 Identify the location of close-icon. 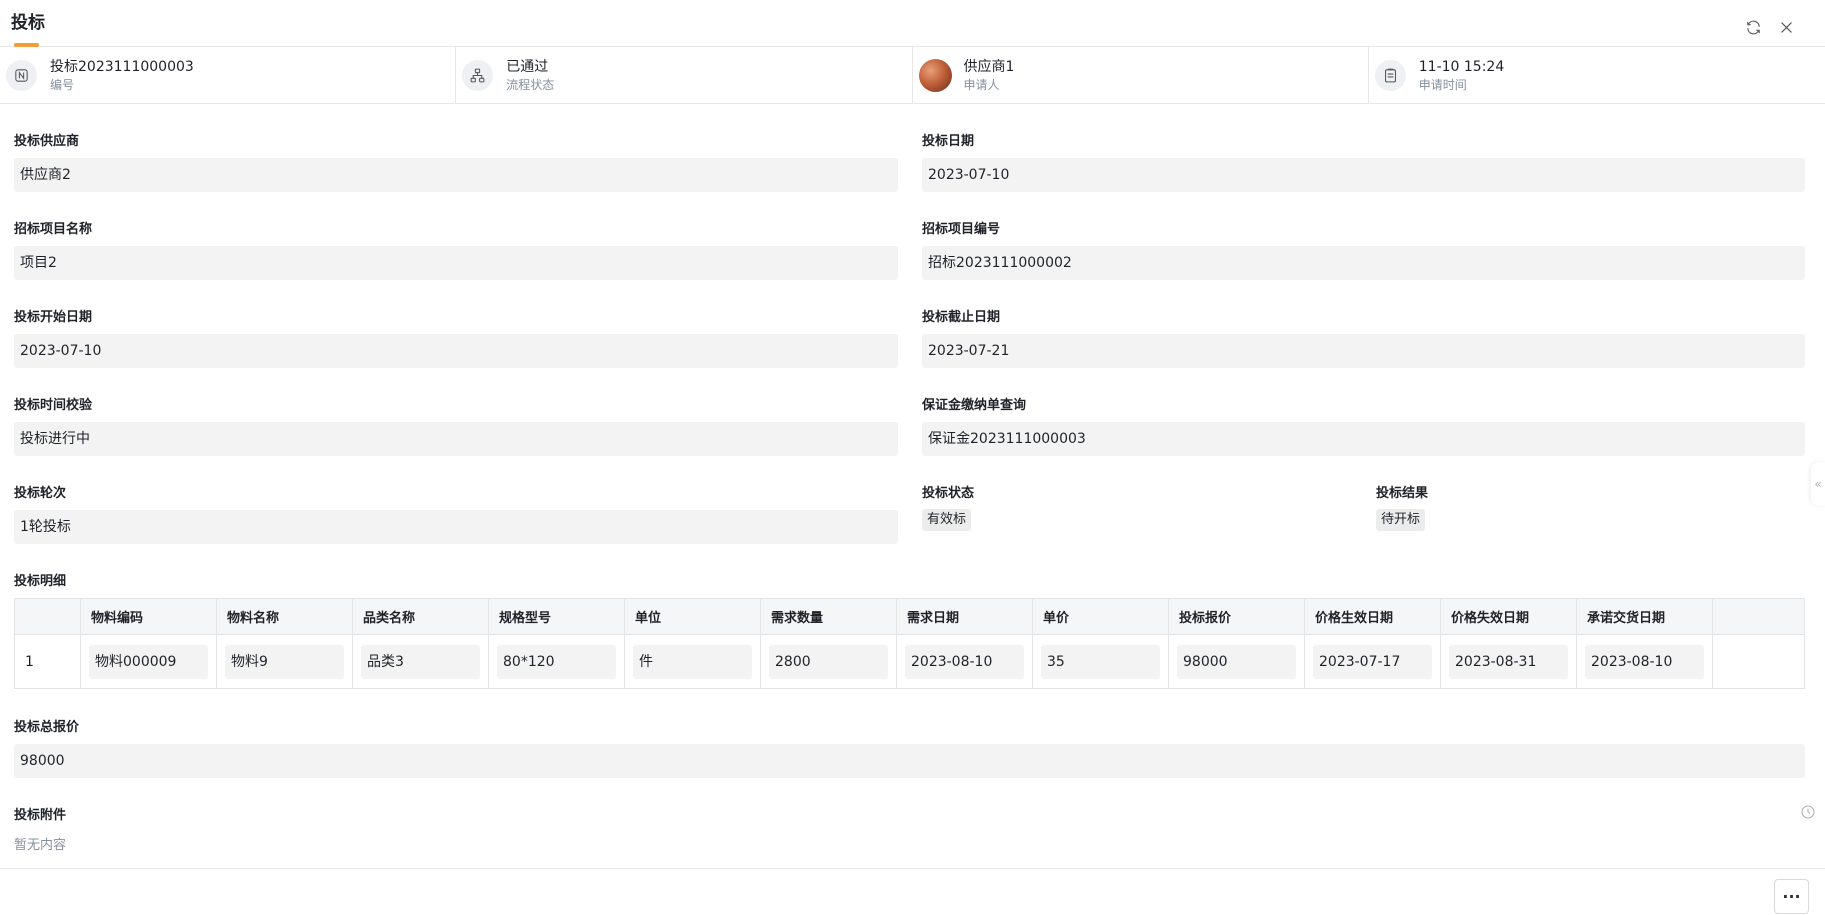
(1786, 27).